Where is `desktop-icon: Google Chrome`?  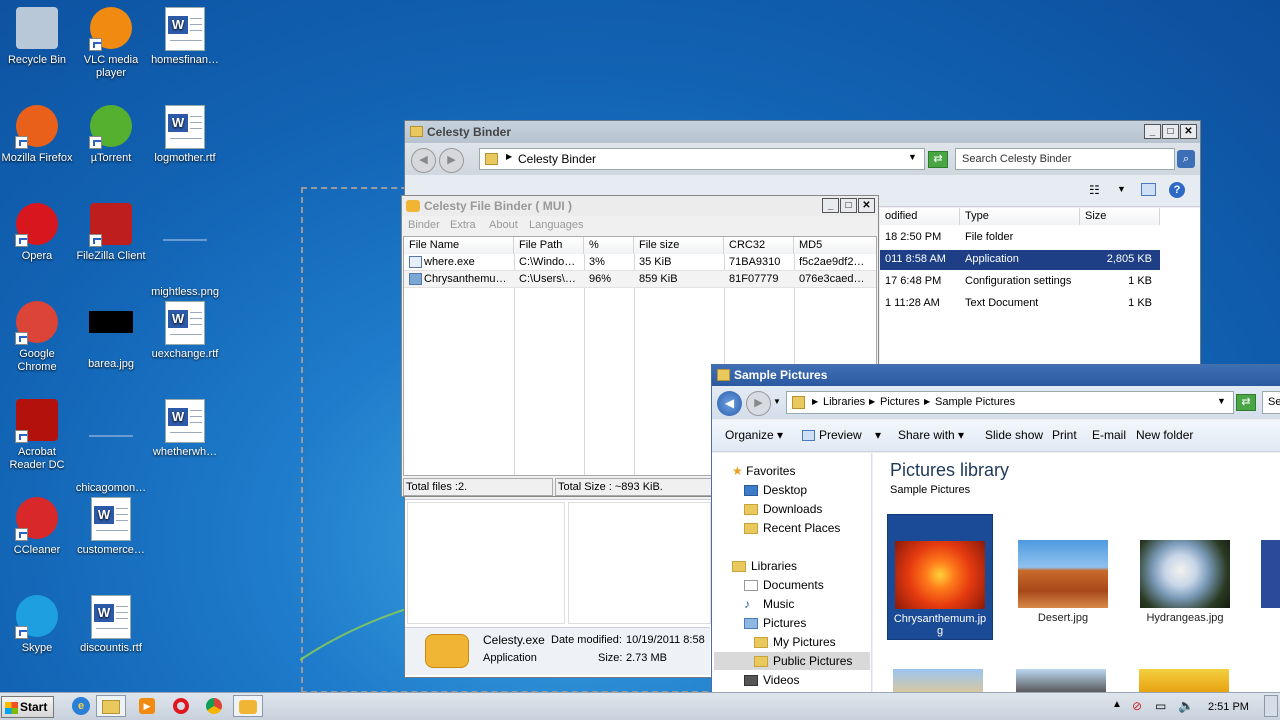 desktop-icon: Google Chrome is located at coordinates (37, 335).